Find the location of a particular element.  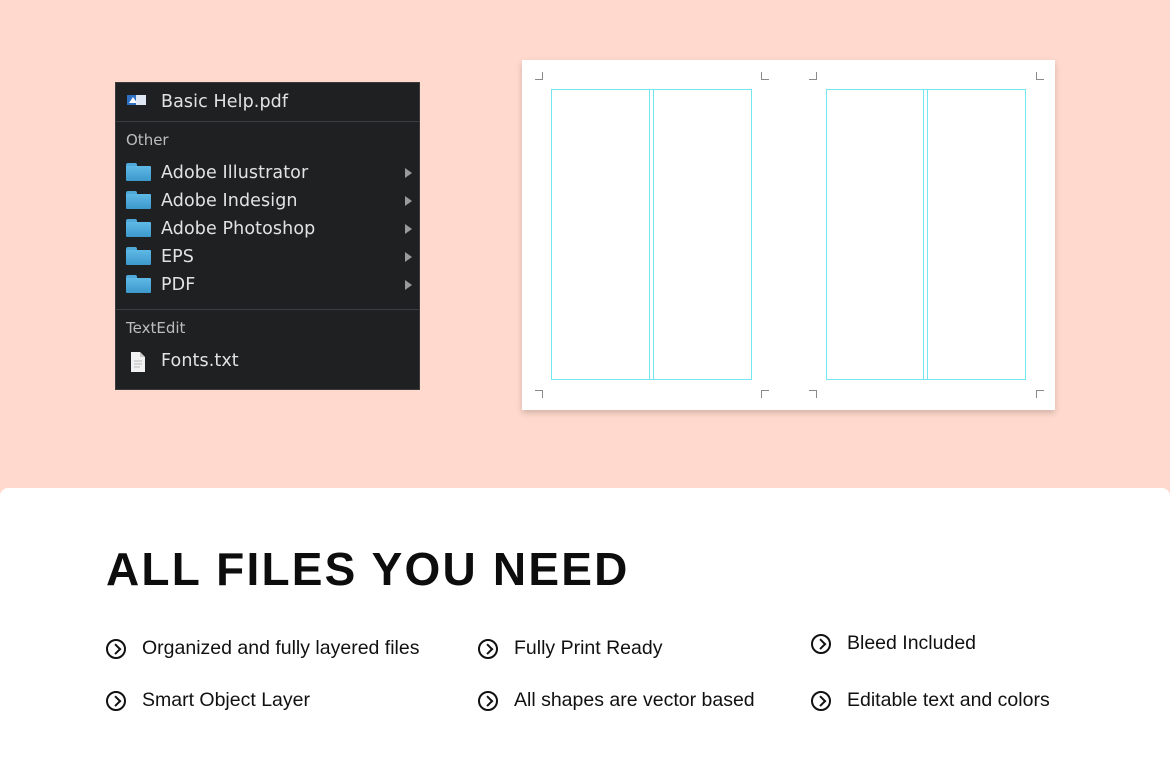

feature-item: Fully Print Ready is located at coordinates (570, 648).